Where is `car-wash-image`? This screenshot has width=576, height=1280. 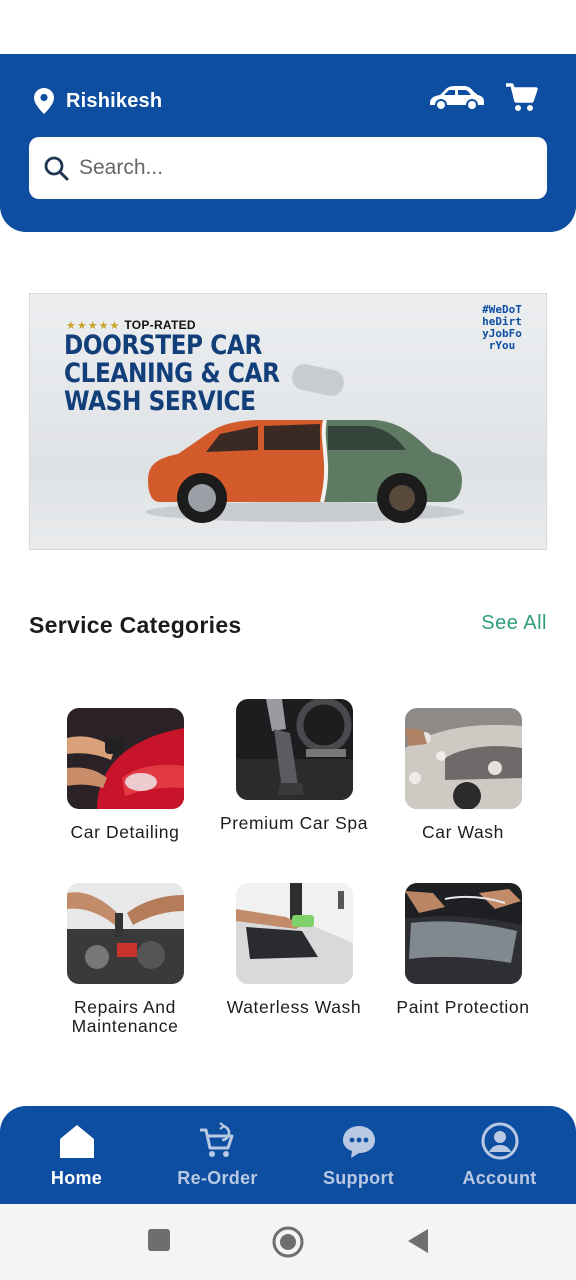
car-wash-image is located at coordinates (463, 758).